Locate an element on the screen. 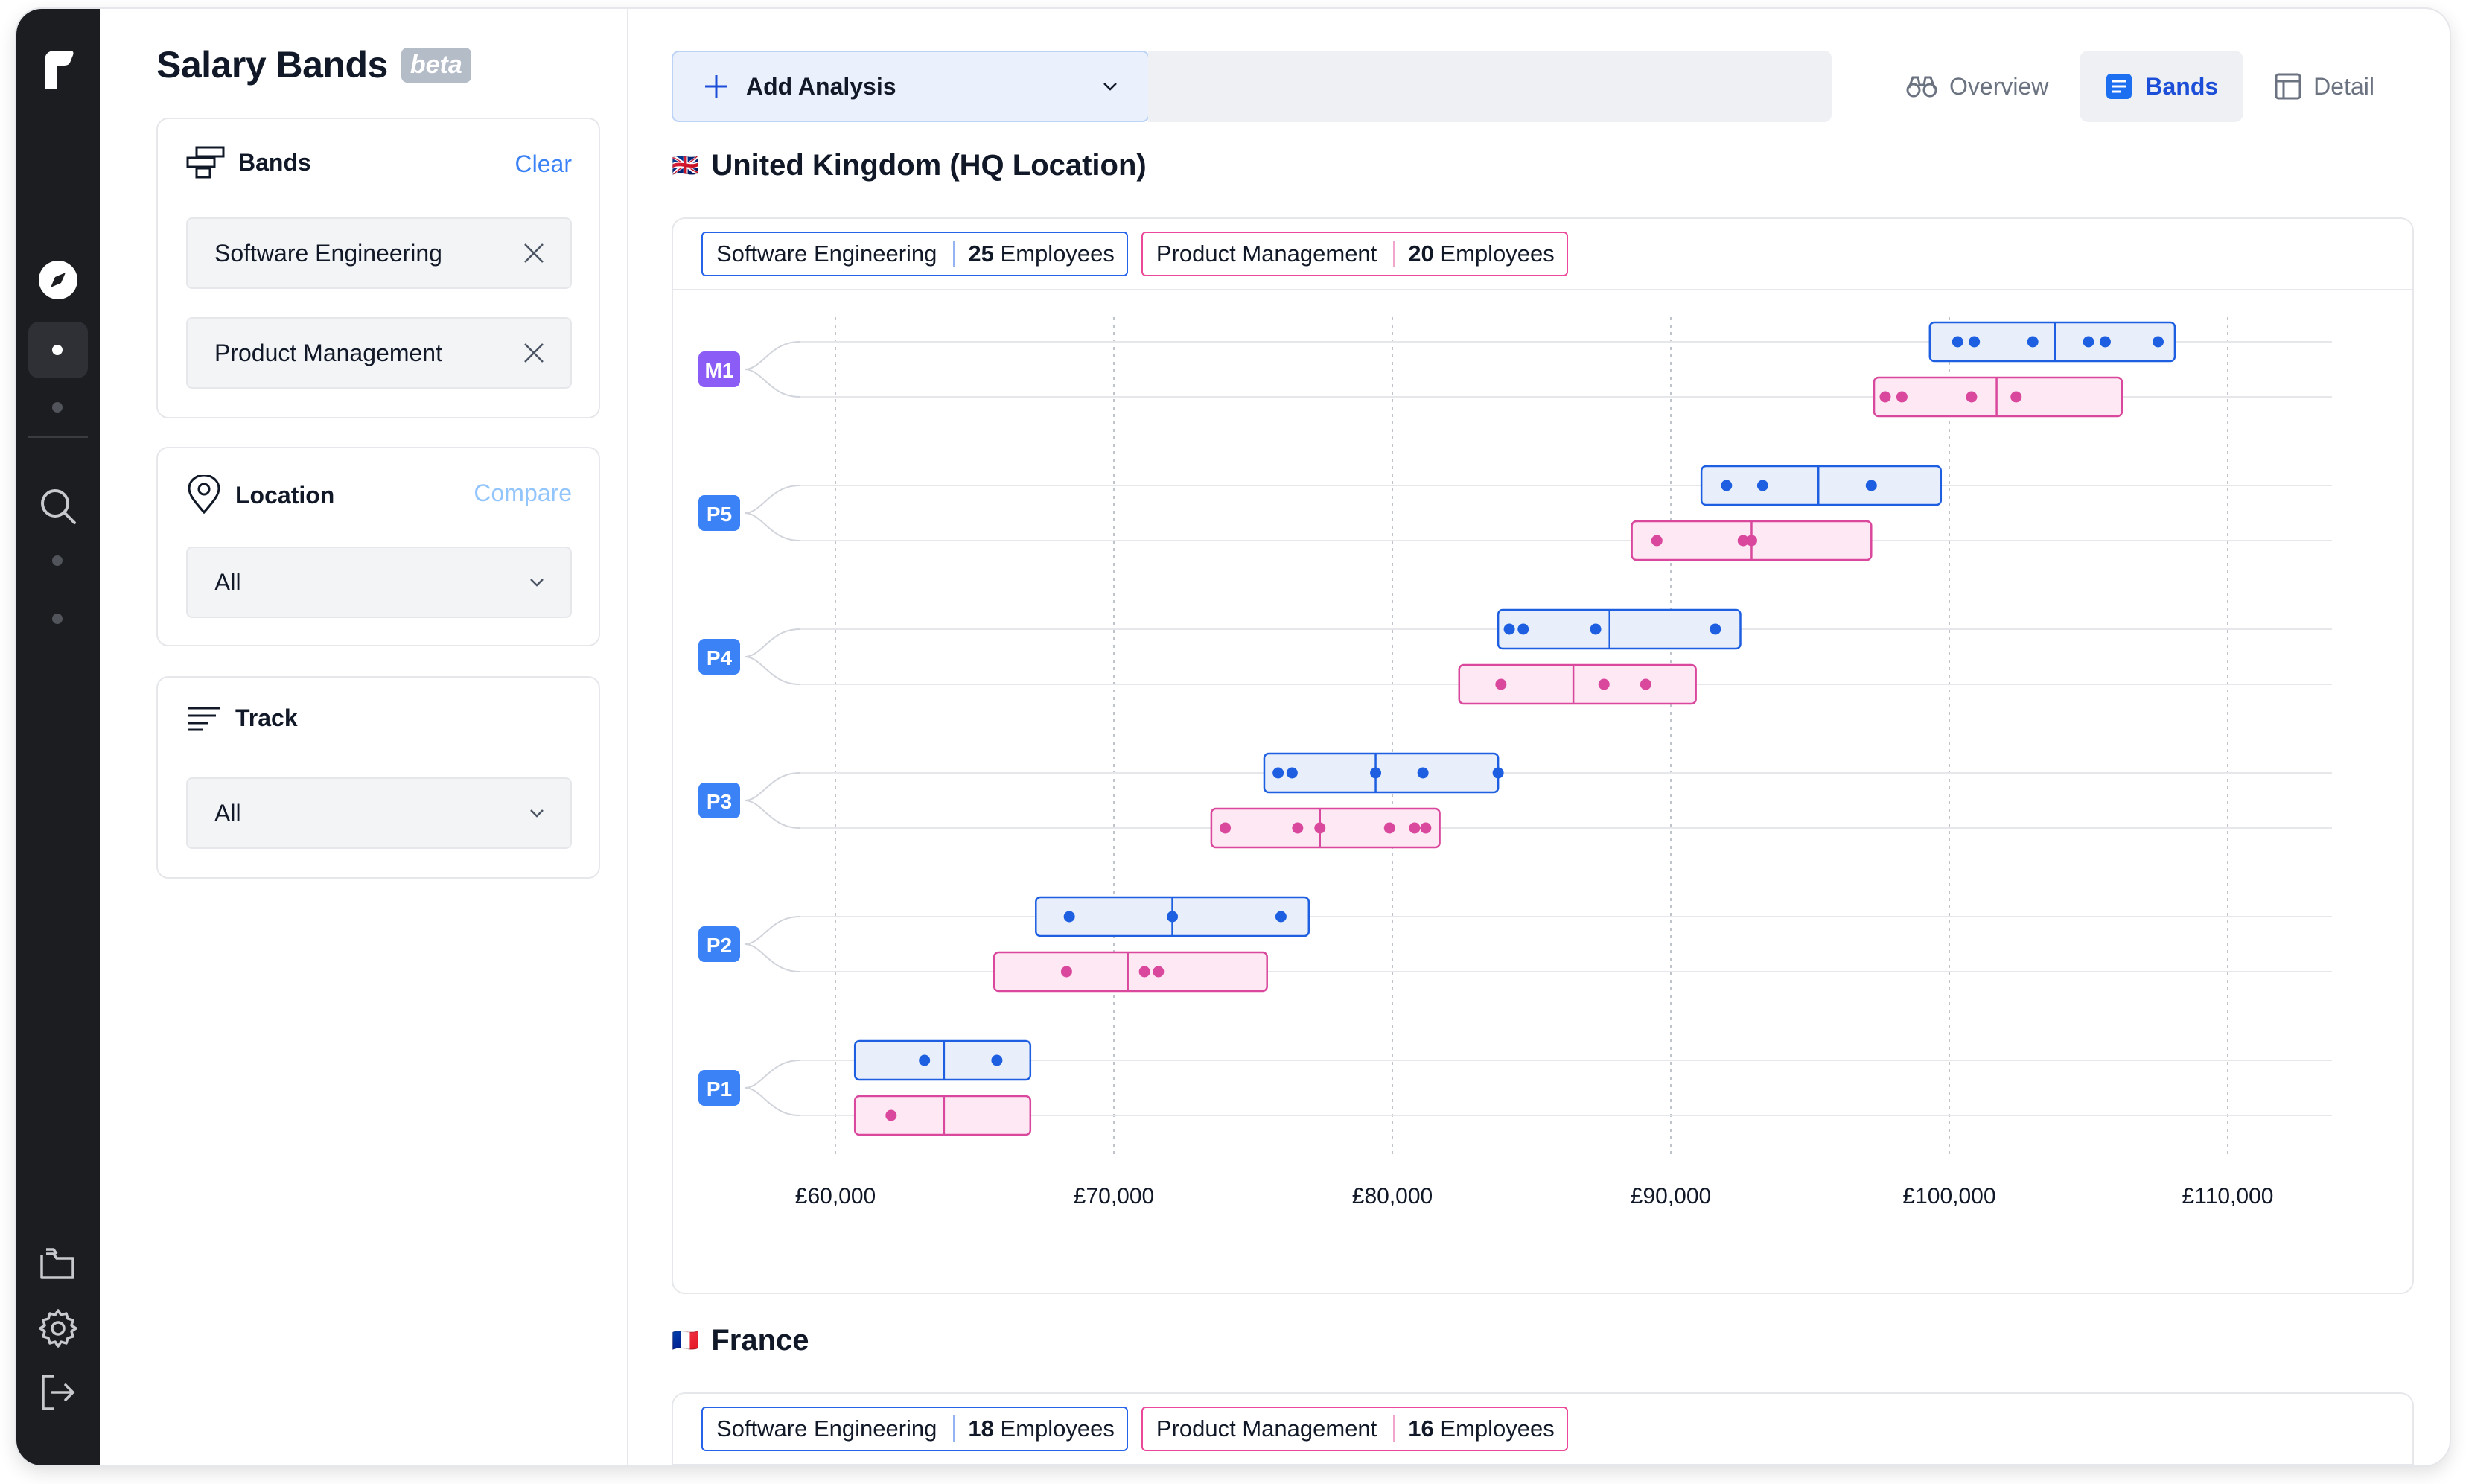 The width and height of the screenshot is (2466, 1484). beta-badge: beta is located at coordinates (436, 65).